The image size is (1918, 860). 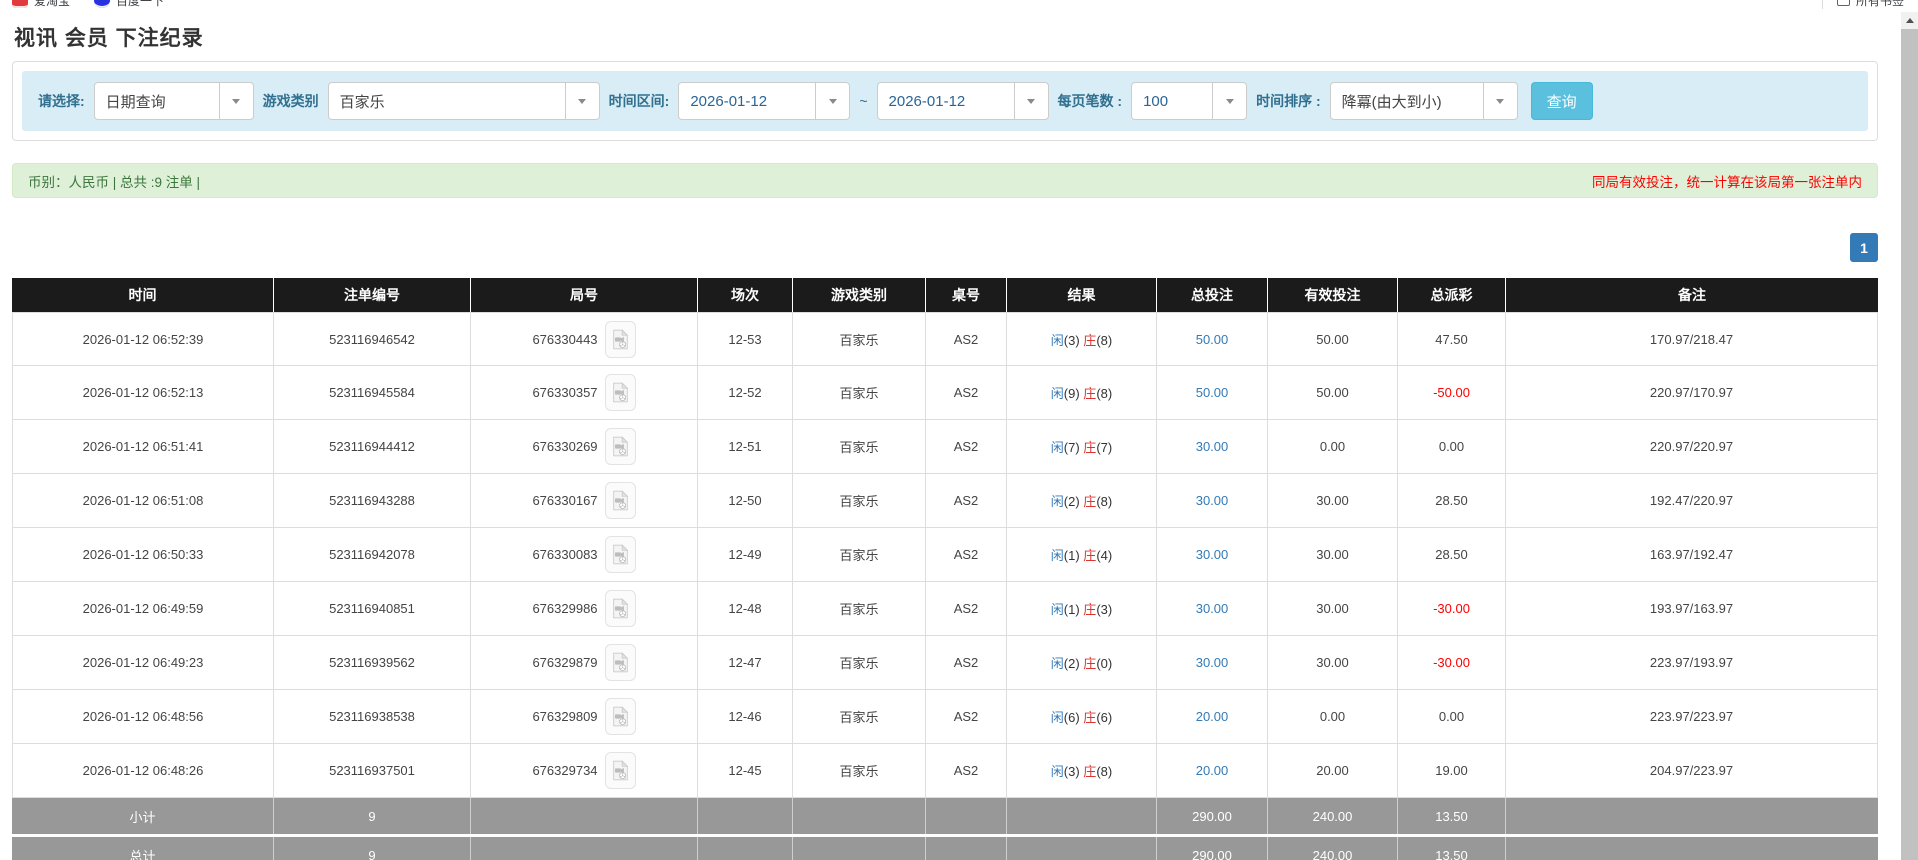 I want to click on cell-round-id: 676330083, so click(x=584, y=555).